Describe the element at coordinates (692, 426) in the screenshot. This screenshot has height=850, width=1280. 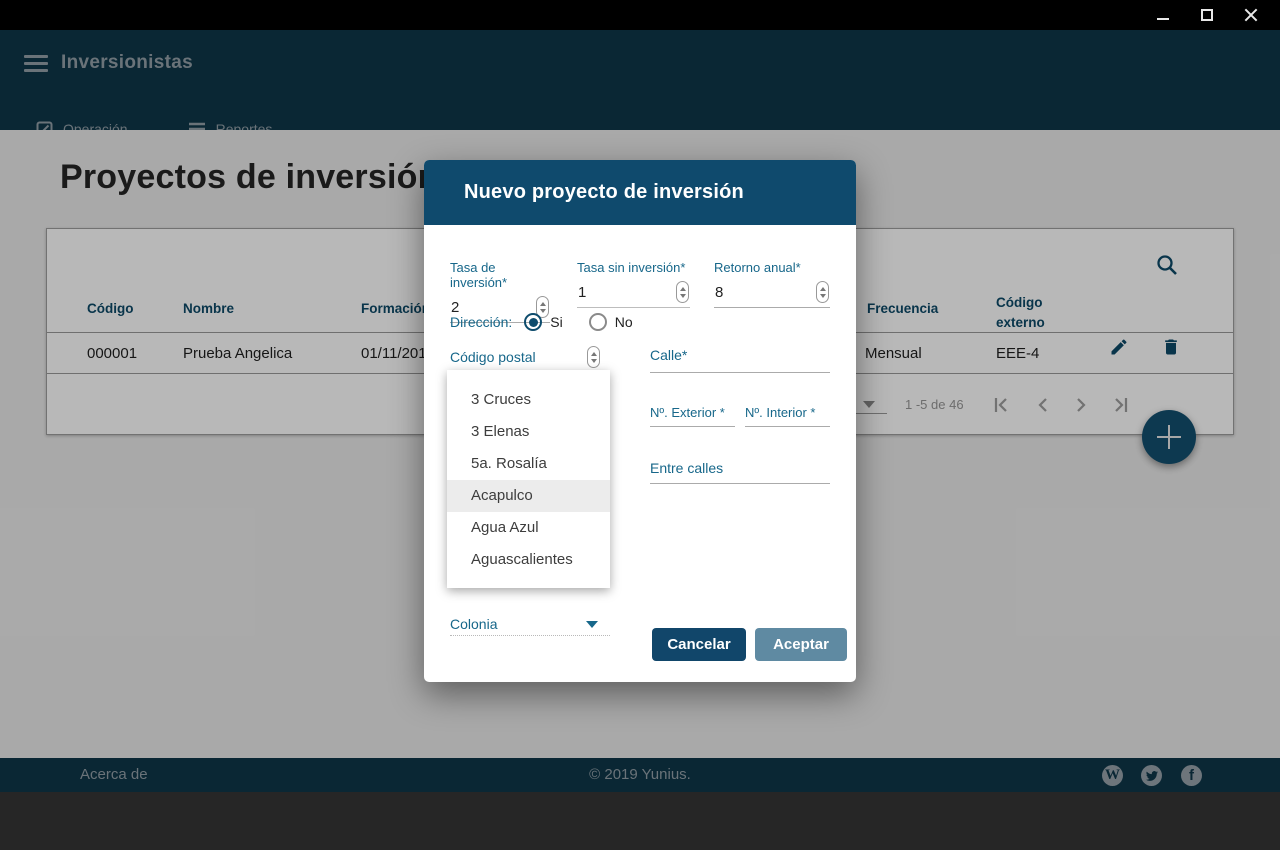
I see `num-exterior-underline` at that location.